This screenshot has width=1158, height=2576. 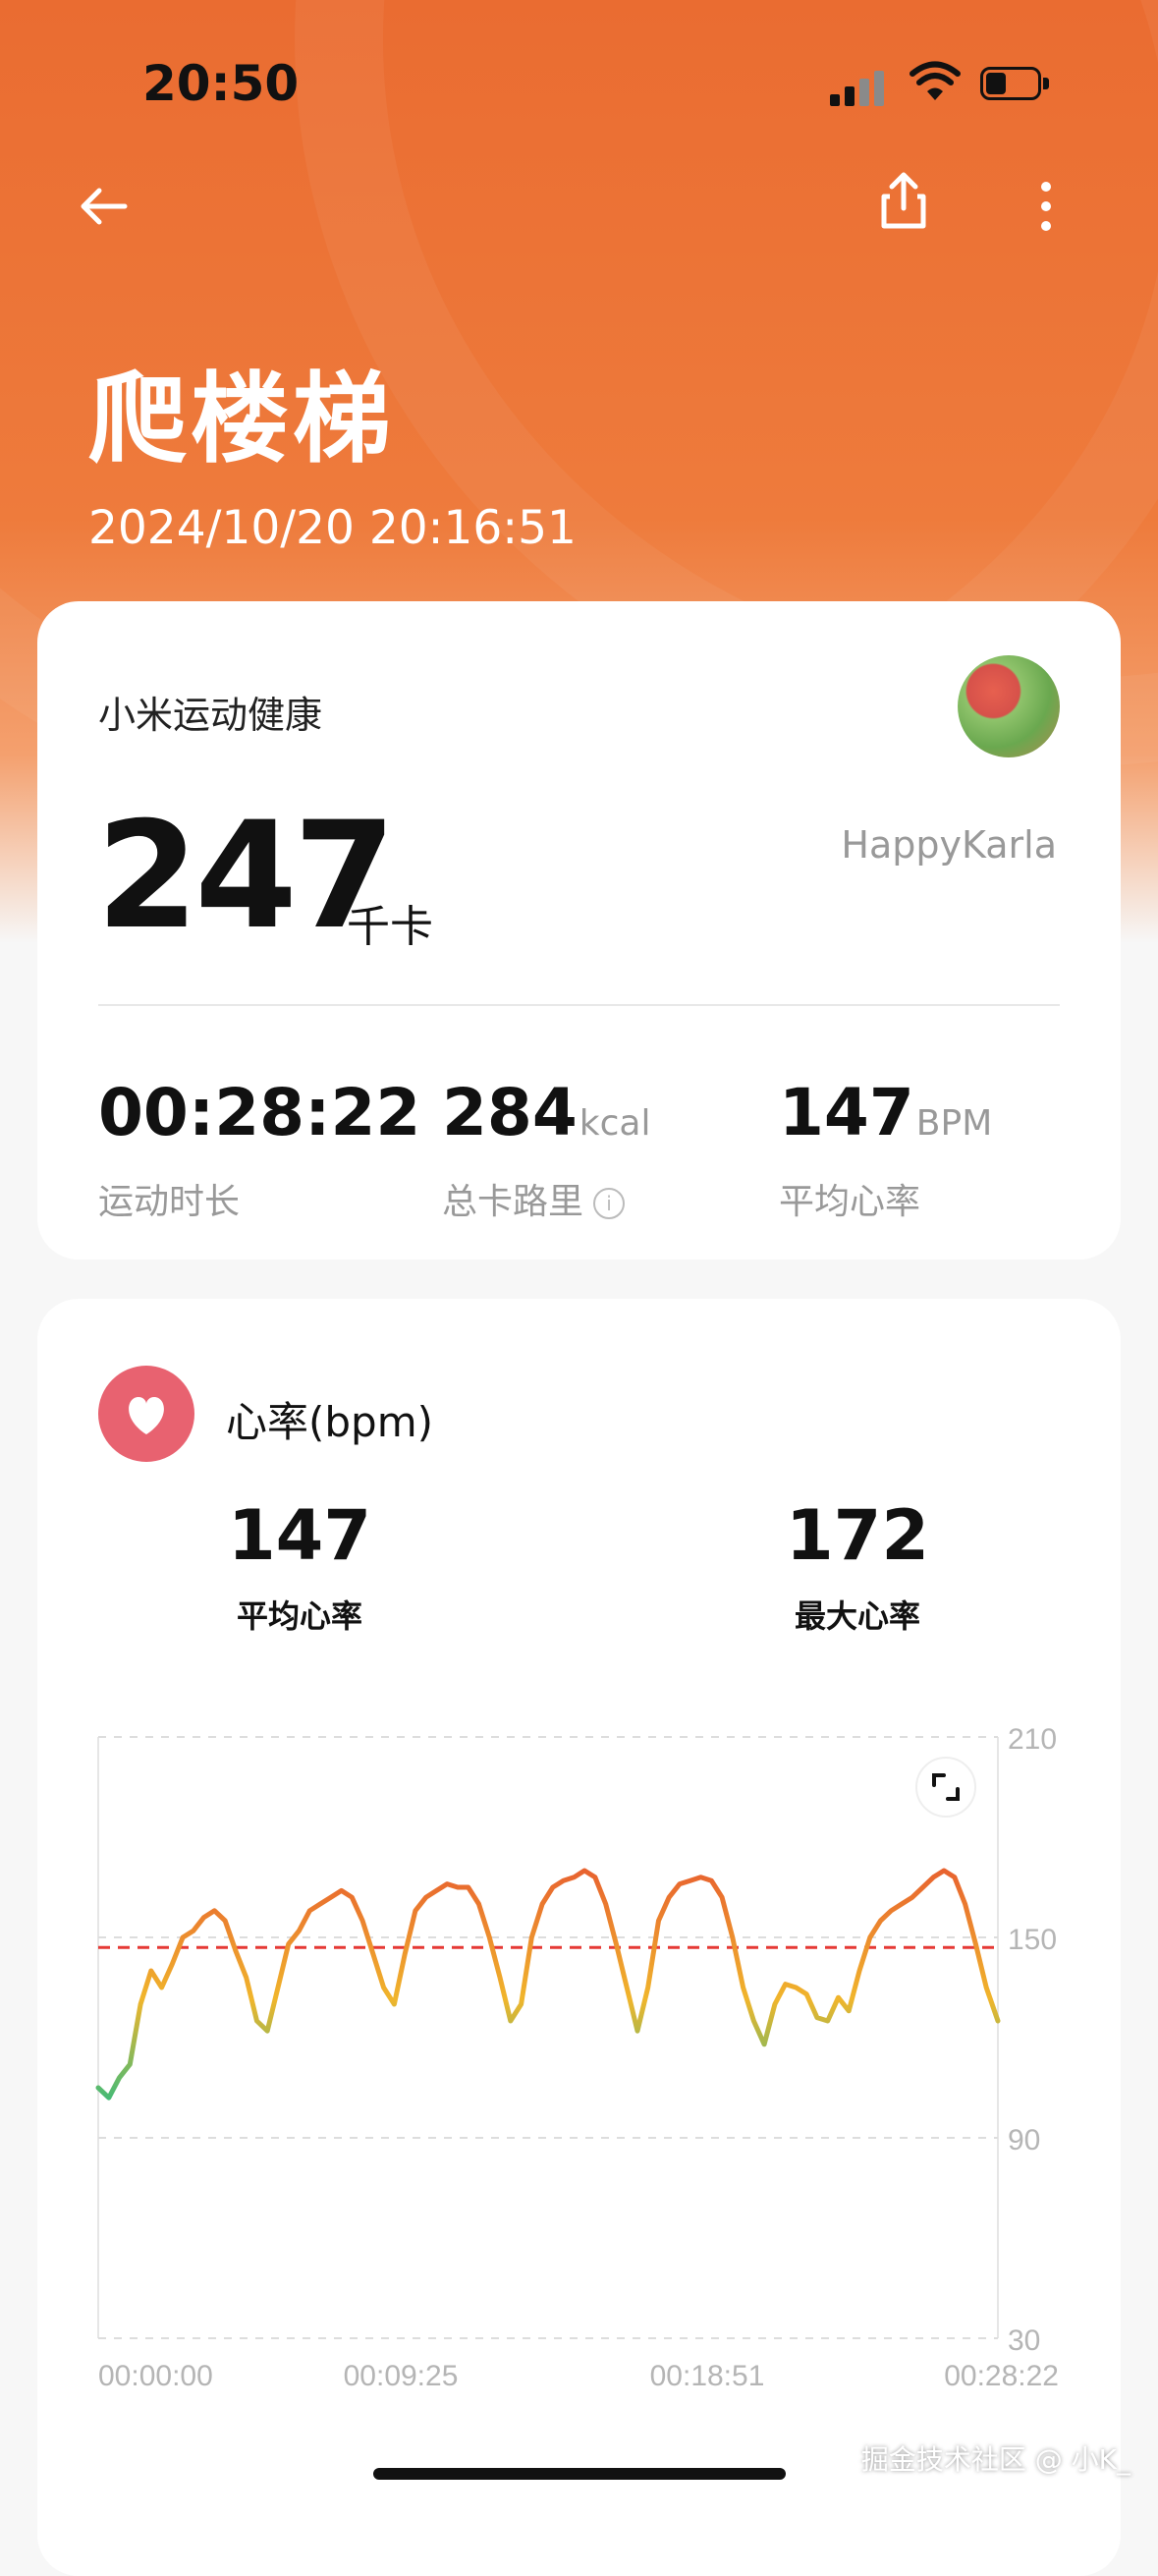 I want to click on divider, so click(x=579, y=1005).